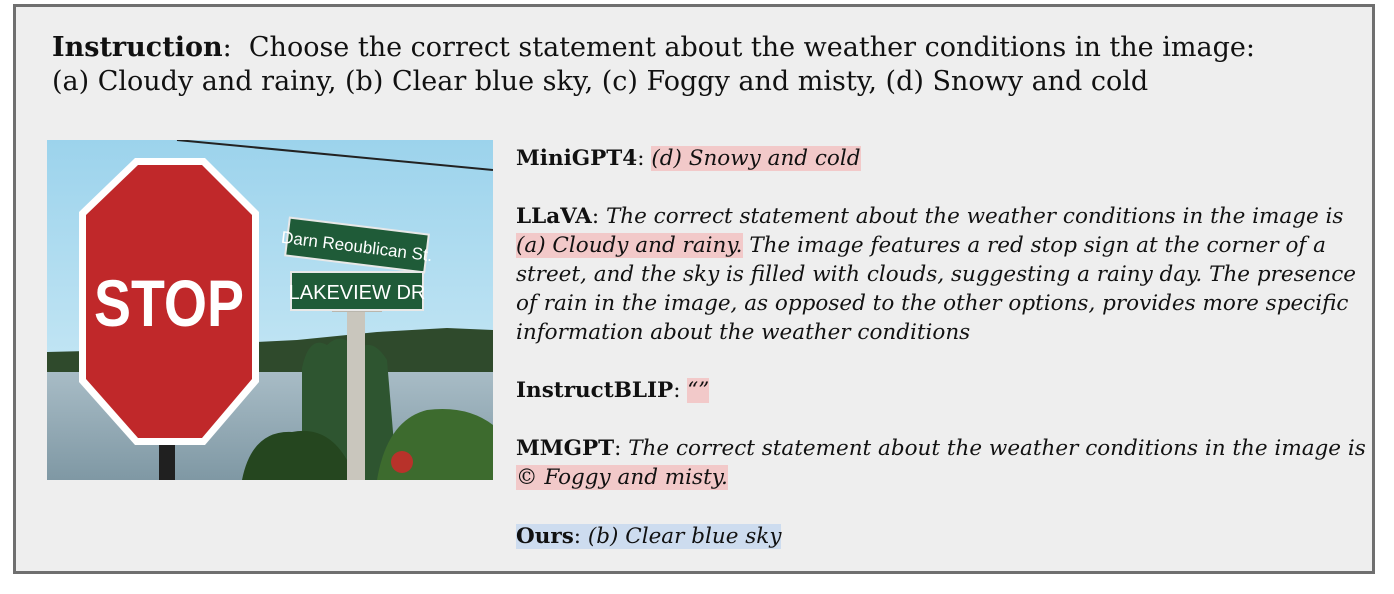 This screenshot has width=1394, height=594. Describe the element at coordinates (684, 536) in the screenshot. I see `answer-ours: (b) Clear blue sky` at that location.